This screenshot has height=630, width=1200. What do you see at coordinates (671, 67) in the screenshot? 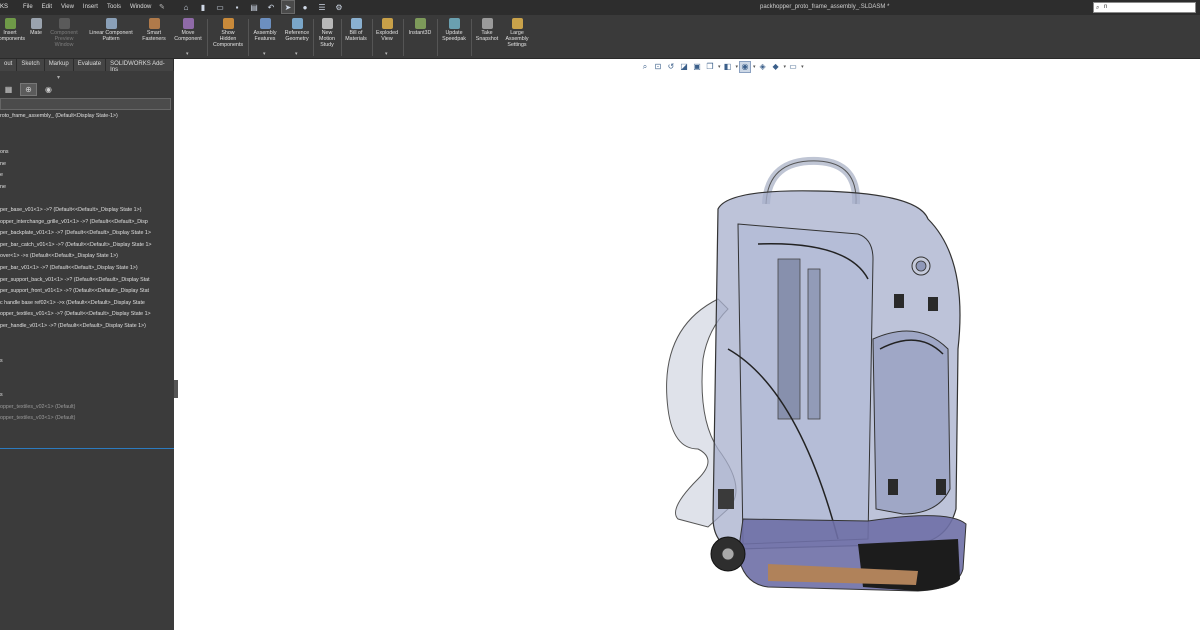
I see `previous-view-icon: ↺` at bounding box center [671, 67].